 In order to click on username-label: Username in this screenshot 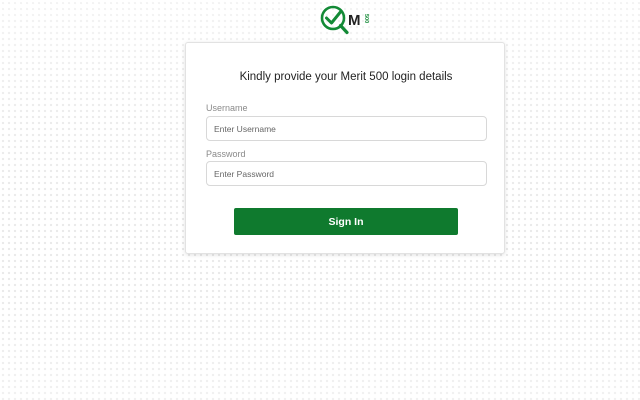, I will do `click(227, 108)`.